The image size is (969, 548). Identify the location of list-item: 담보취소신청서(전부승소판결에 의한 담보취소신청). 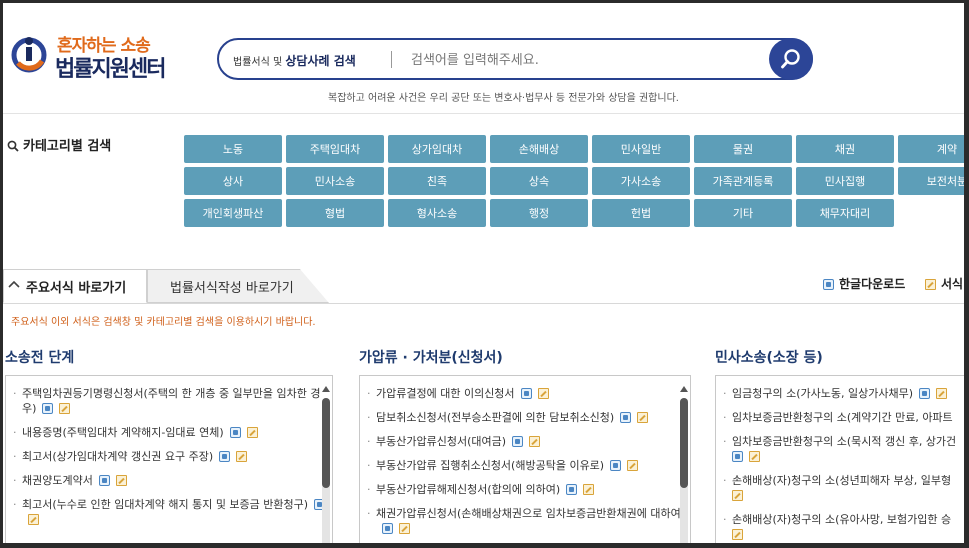
(528, 417).